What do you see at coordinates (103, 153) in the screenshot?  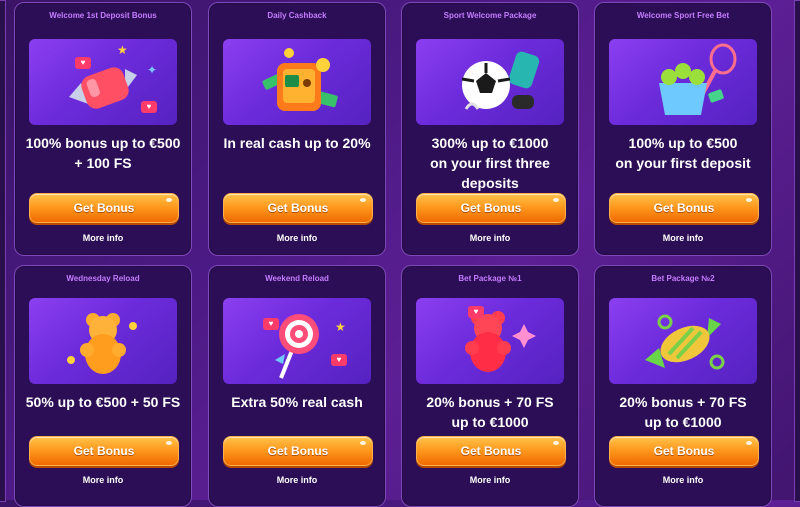 I see `offer-text: 100% bonus up to €500 + 100 FS` at bounding box center [103, 153].